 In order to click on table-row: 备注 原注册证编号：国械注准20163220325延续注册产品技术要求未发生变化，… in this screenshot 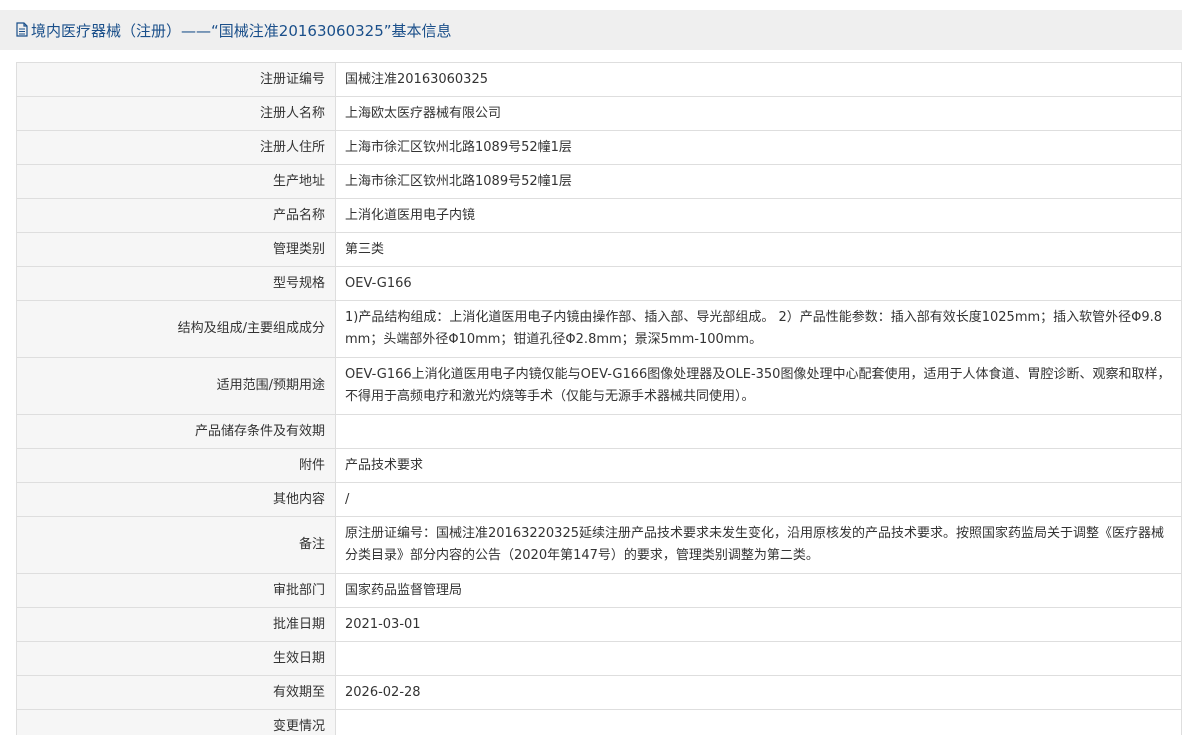, I will do `click(599, 545)`.